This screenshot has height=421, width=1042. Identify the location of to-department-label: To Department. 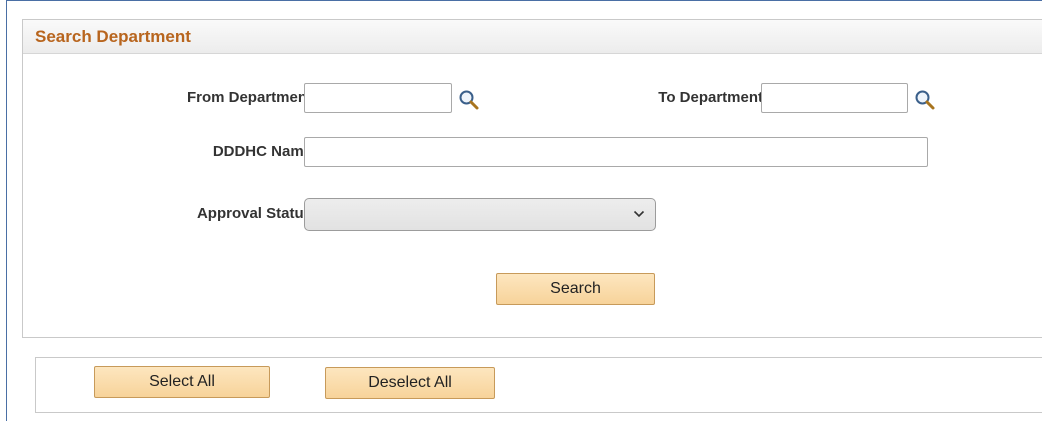
(710, 97).